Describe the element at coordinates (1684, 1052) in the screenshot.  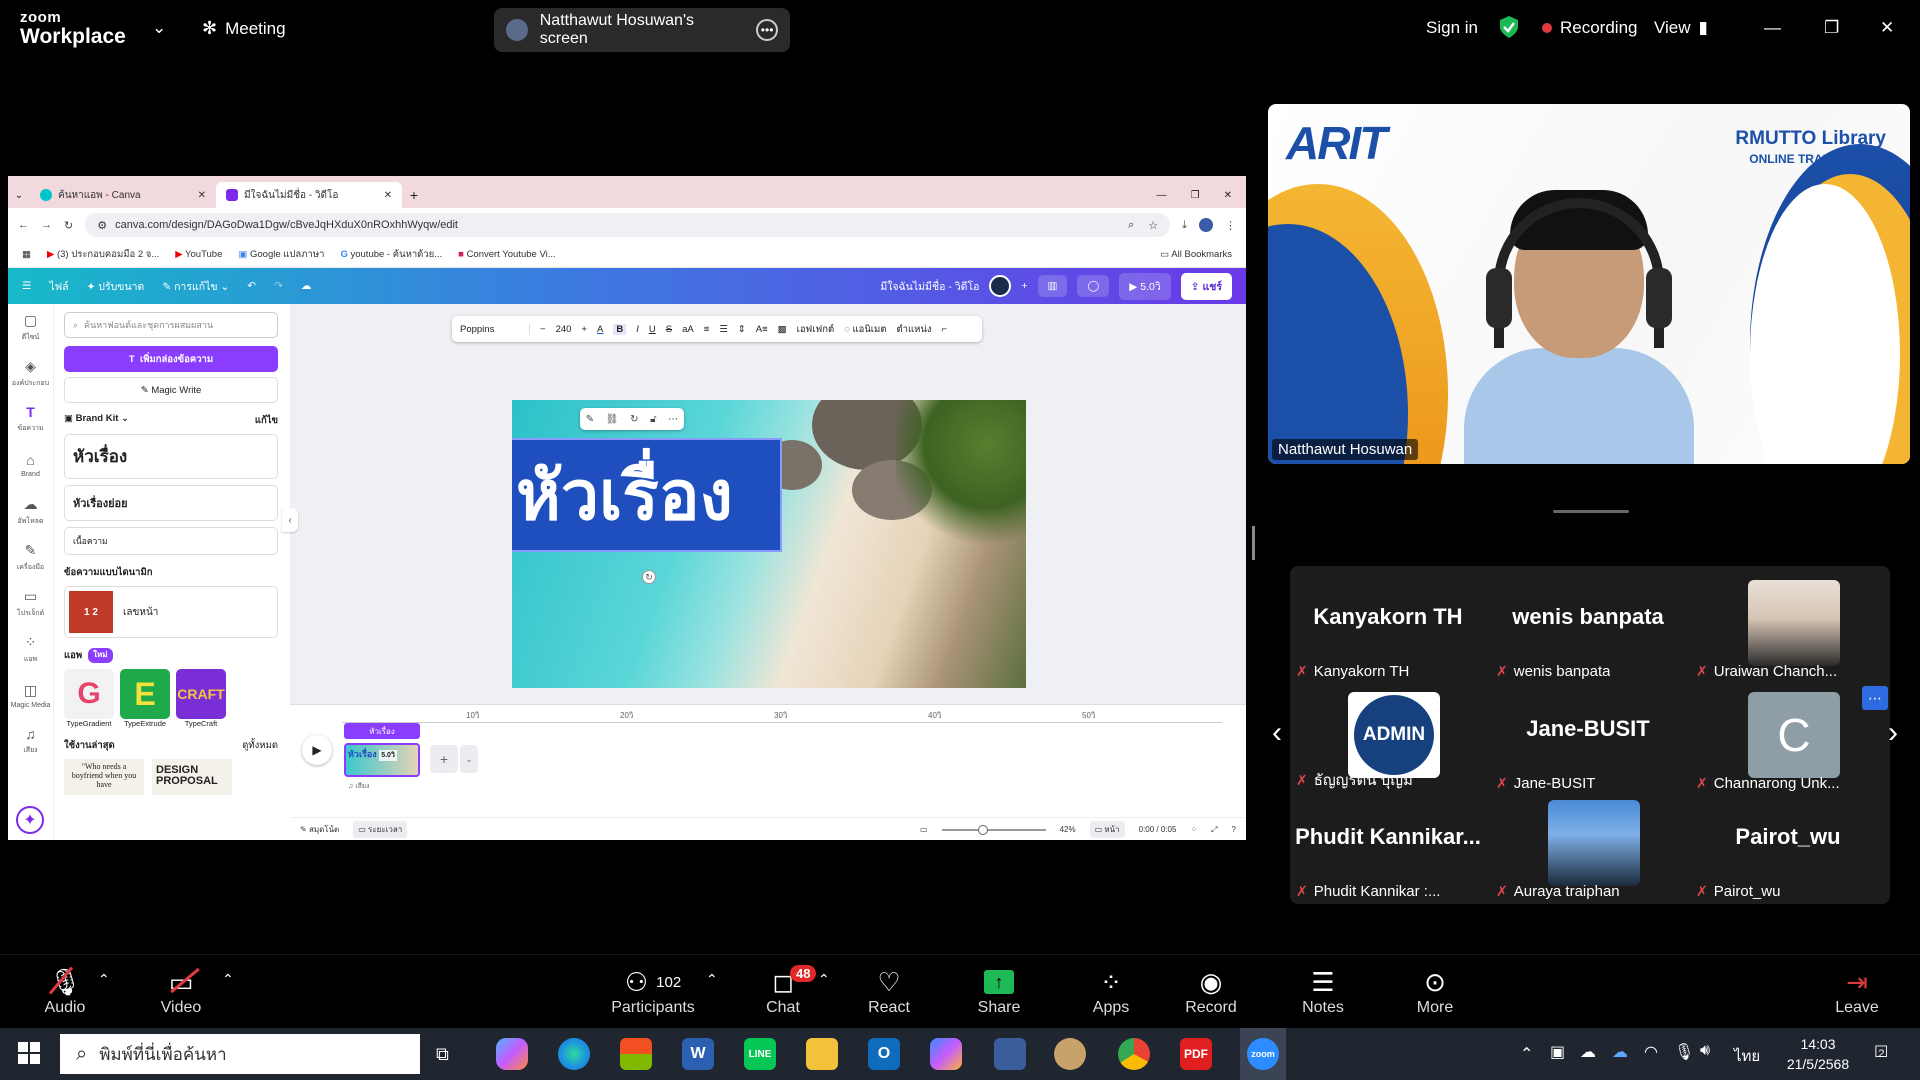
I see `microphone-icon: 🎙︎` at that location.